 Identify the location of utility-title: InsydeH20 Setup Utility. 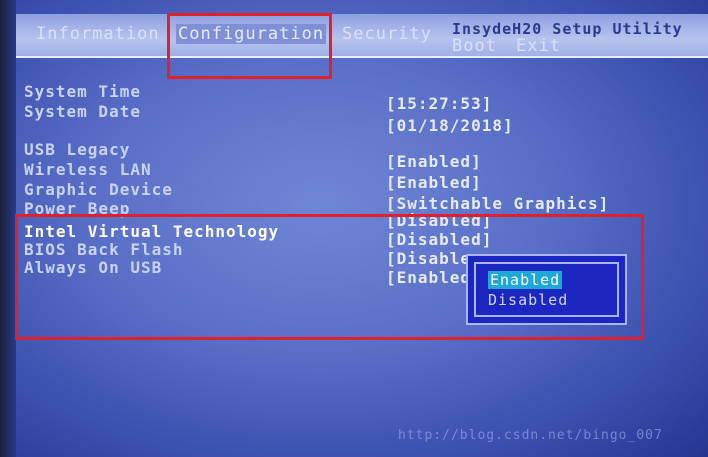
(567, 29).